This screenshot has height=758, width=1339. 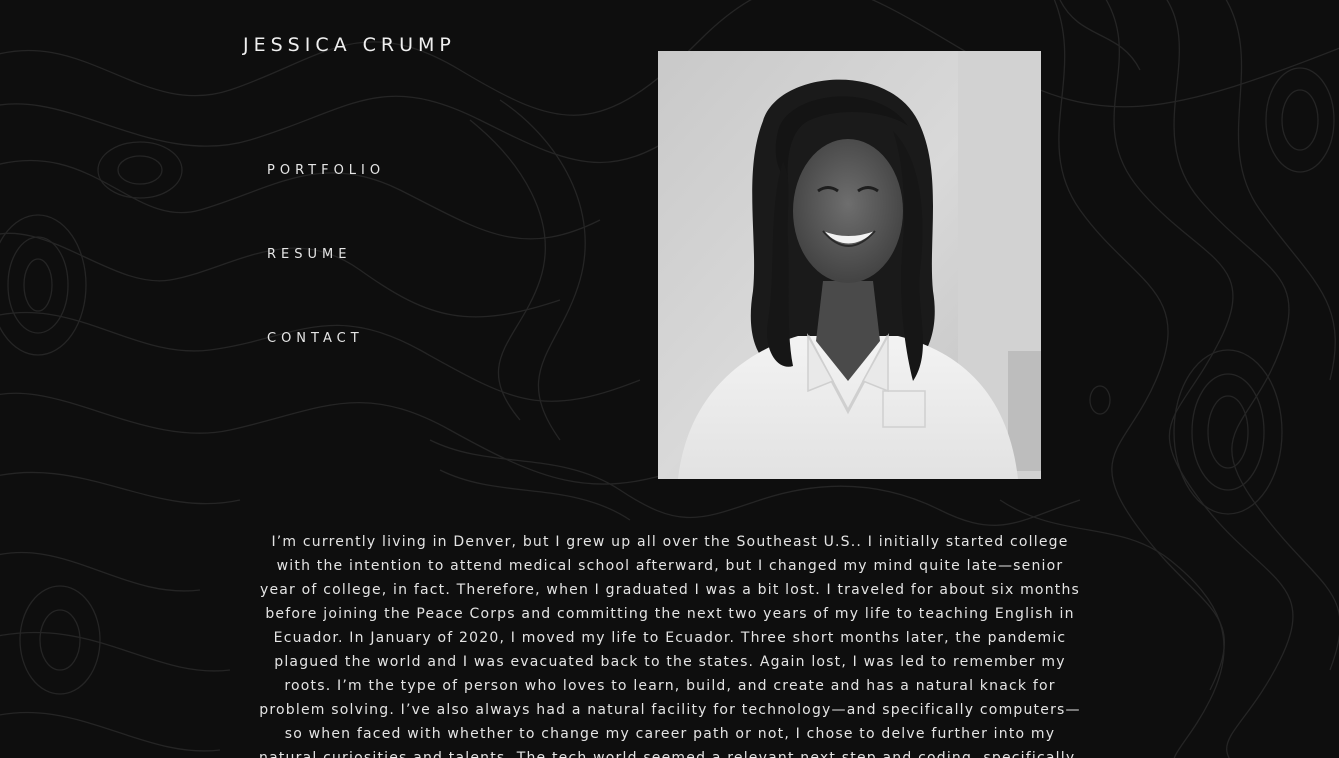 I want to click on nav-item-resume: RESUME, so click(x=309, y=254).